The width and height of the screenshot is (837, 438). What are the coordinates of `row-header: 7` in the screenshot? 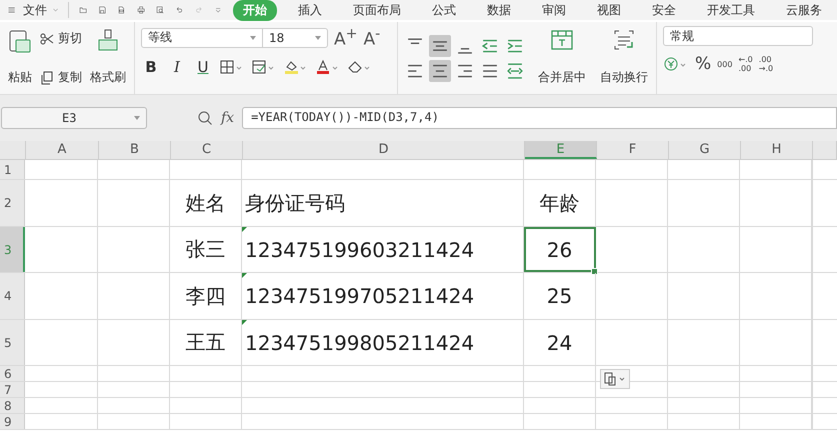 It's located at (12, 389).